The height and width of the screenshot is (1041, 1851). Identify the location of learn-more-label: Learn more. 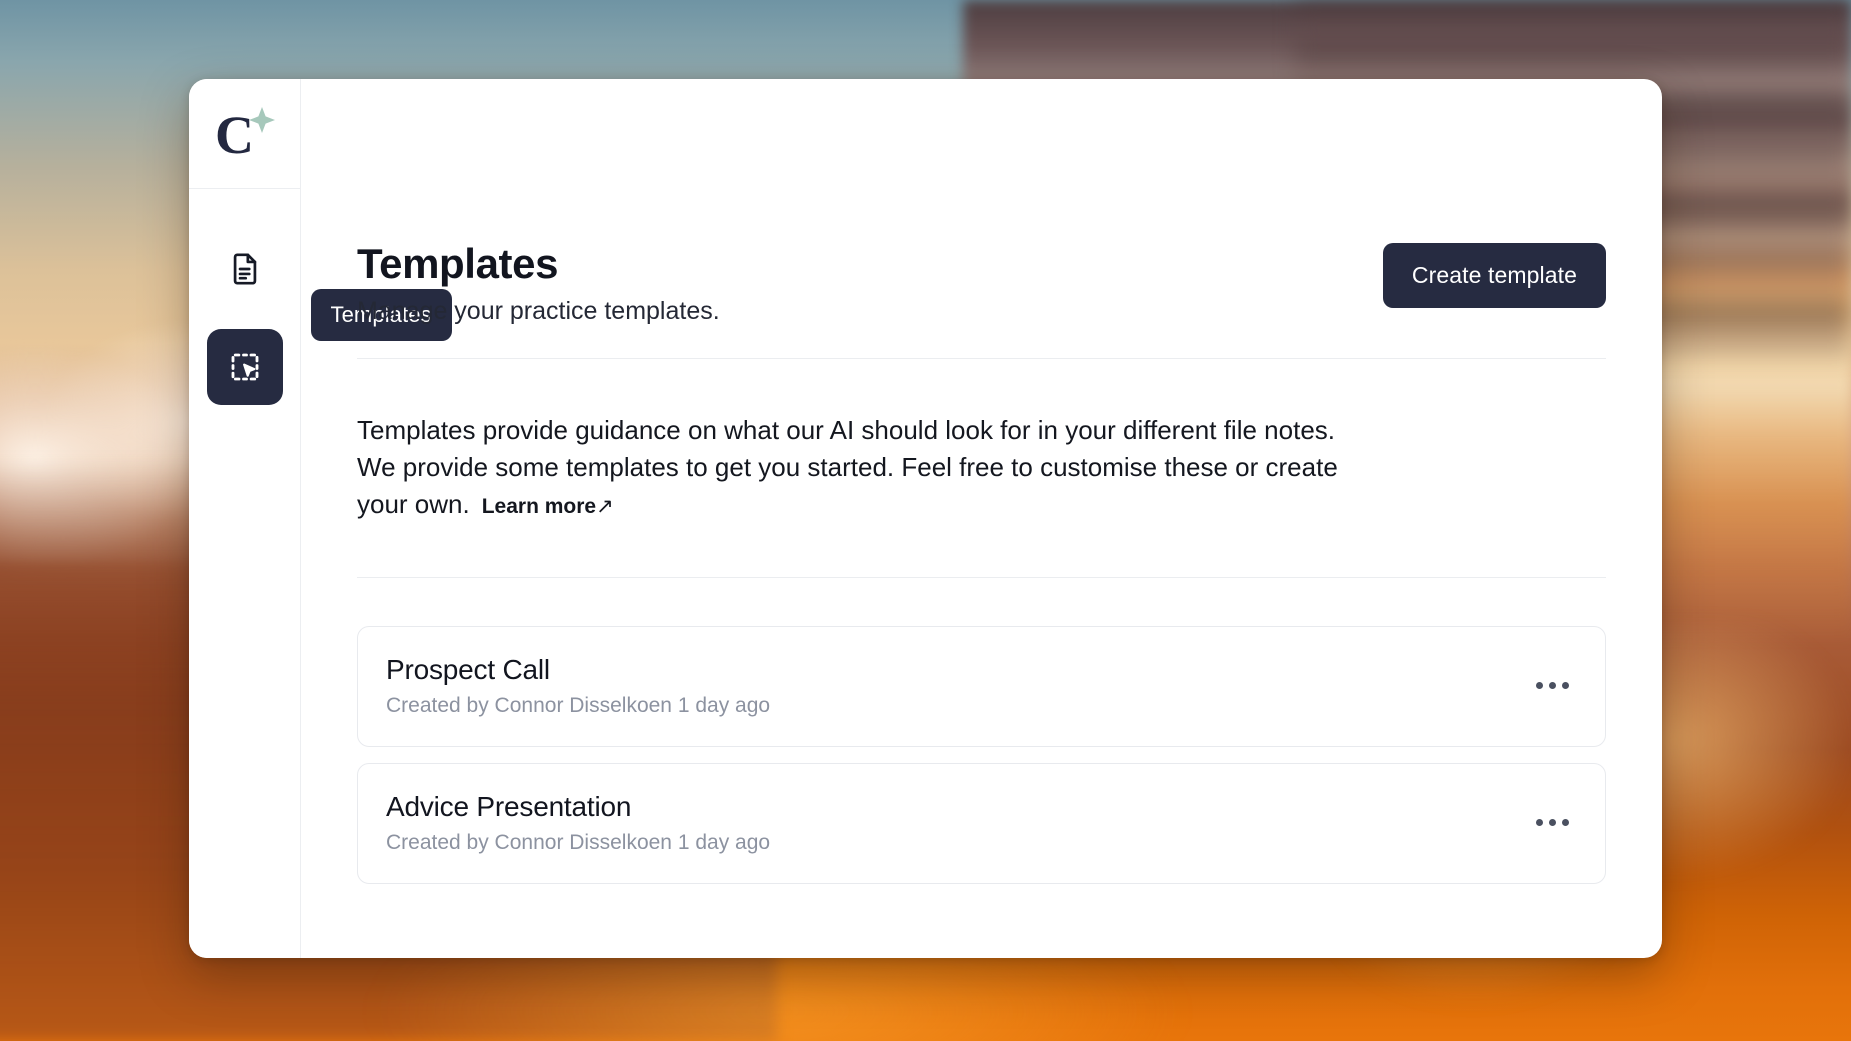
(539, 506).